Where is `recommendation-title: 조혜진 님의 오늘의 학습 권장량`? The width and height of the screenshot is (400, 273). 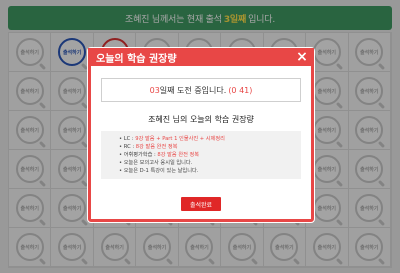 recommendation-title: 조혜진 님의 오늘의 학습 권장량 is located at coordinates (201, 119).